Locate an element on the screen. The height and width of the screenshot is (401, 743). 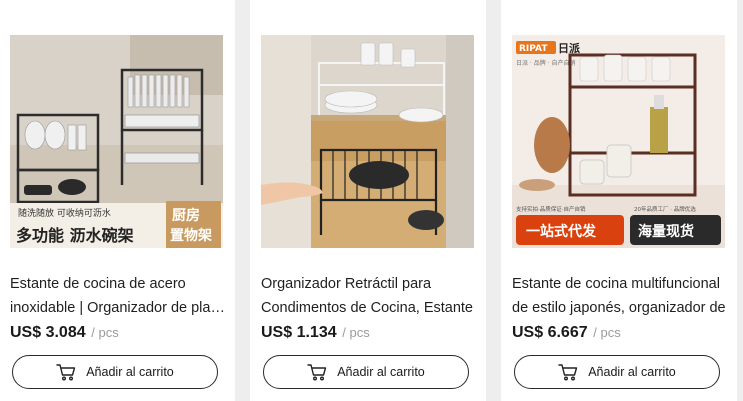
product-title-line1: Estante de cocina de acero is located at coordinates (98, 284).